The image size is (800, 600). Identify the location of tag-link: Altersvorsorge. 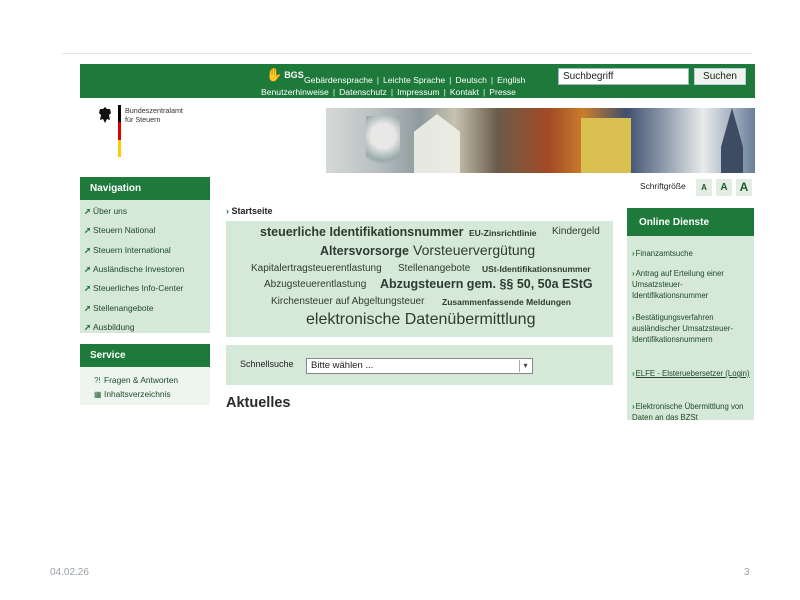
(364, 251).